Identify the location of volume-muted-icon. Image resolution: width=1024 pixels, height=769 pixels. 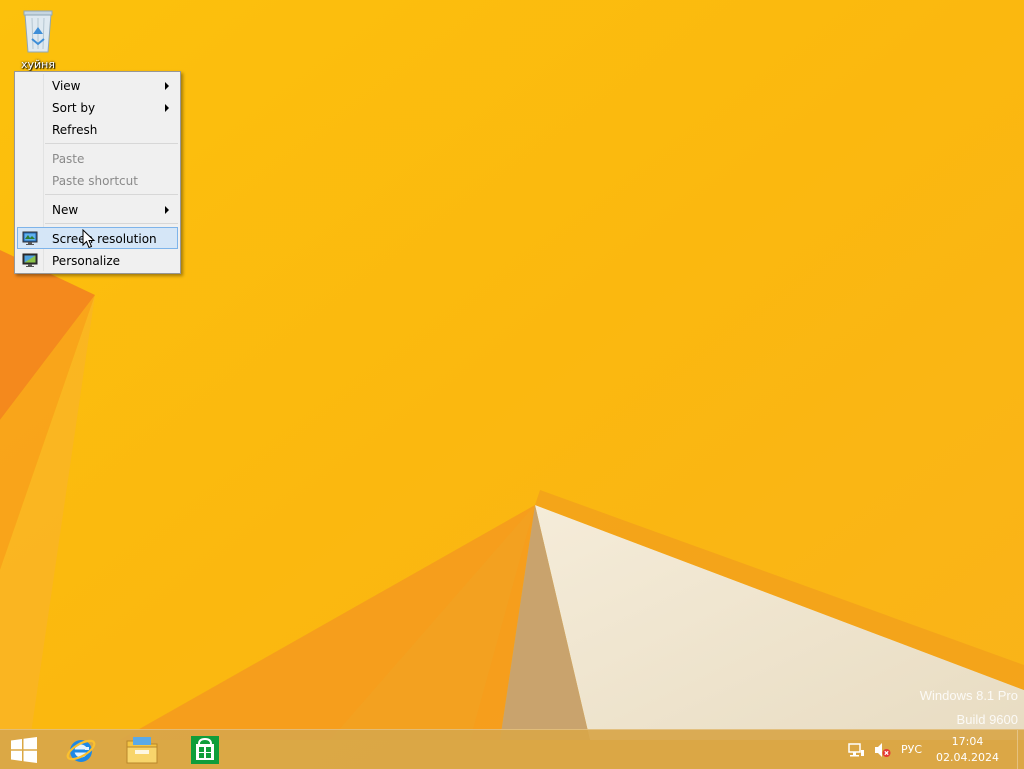
(882, 750).